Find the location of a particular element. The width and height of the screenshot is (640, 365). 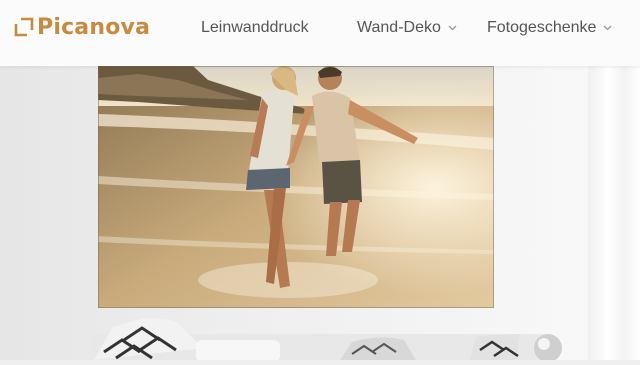

nav-item-label: Wand-Deko is located at coordinates (399, 27).